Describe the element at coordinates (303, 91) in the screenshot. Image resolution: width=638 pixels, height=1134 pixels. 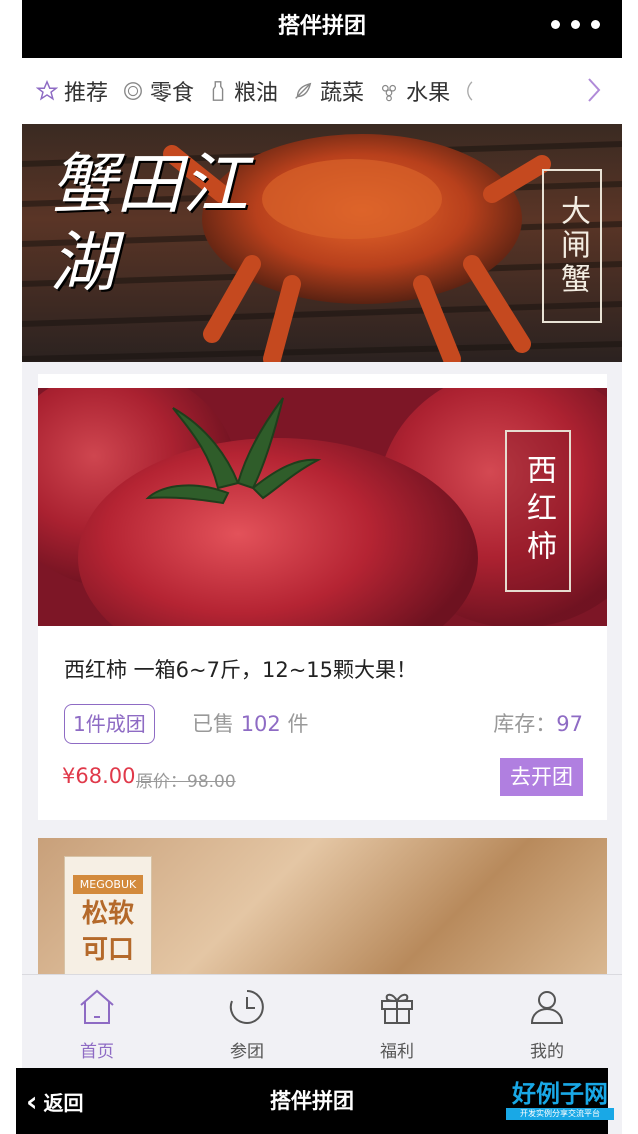
I see `leaf-icon` at that location.